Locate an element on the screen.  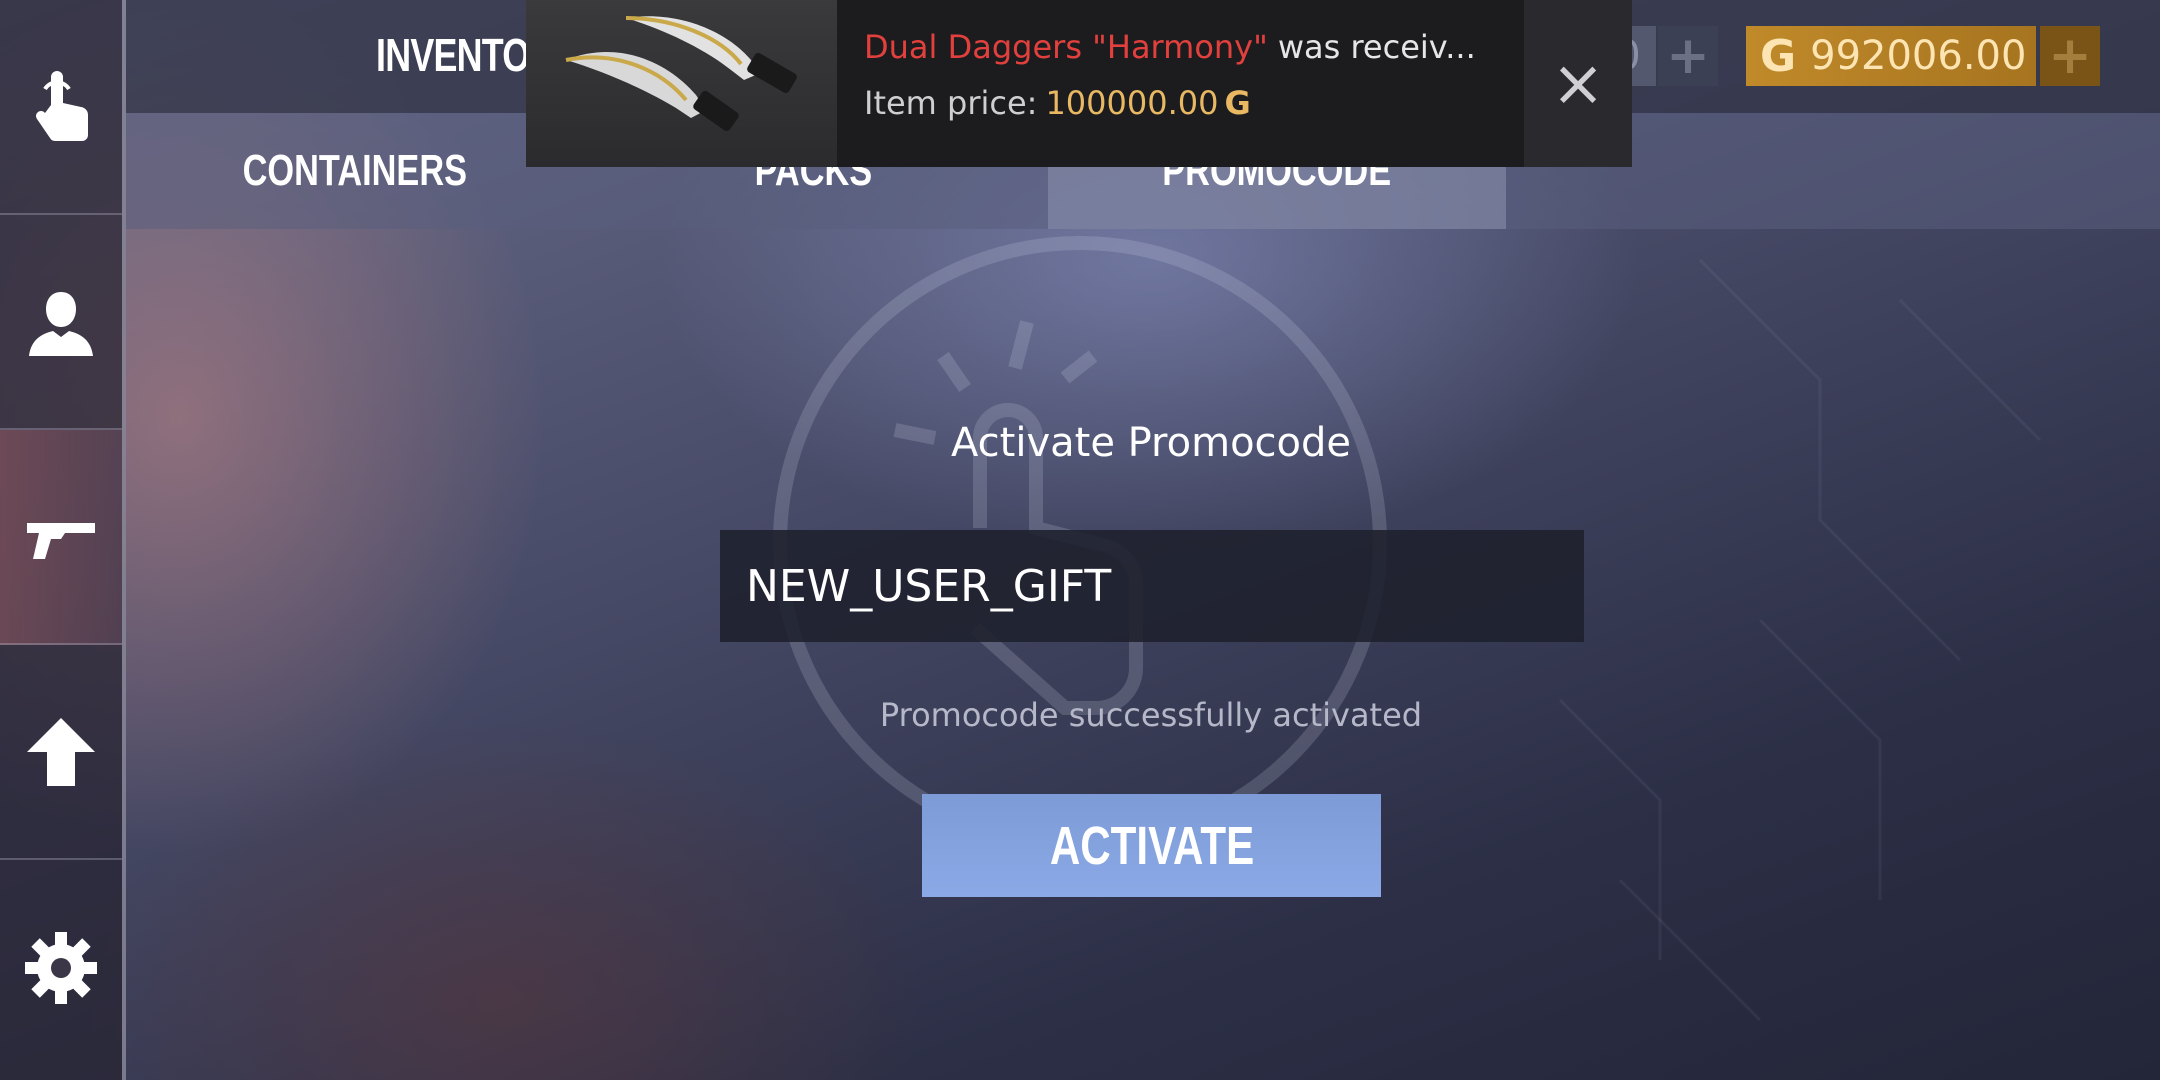
received-item-name: Dual Daggers "Harmony" is located at coordinates (1066, 47).